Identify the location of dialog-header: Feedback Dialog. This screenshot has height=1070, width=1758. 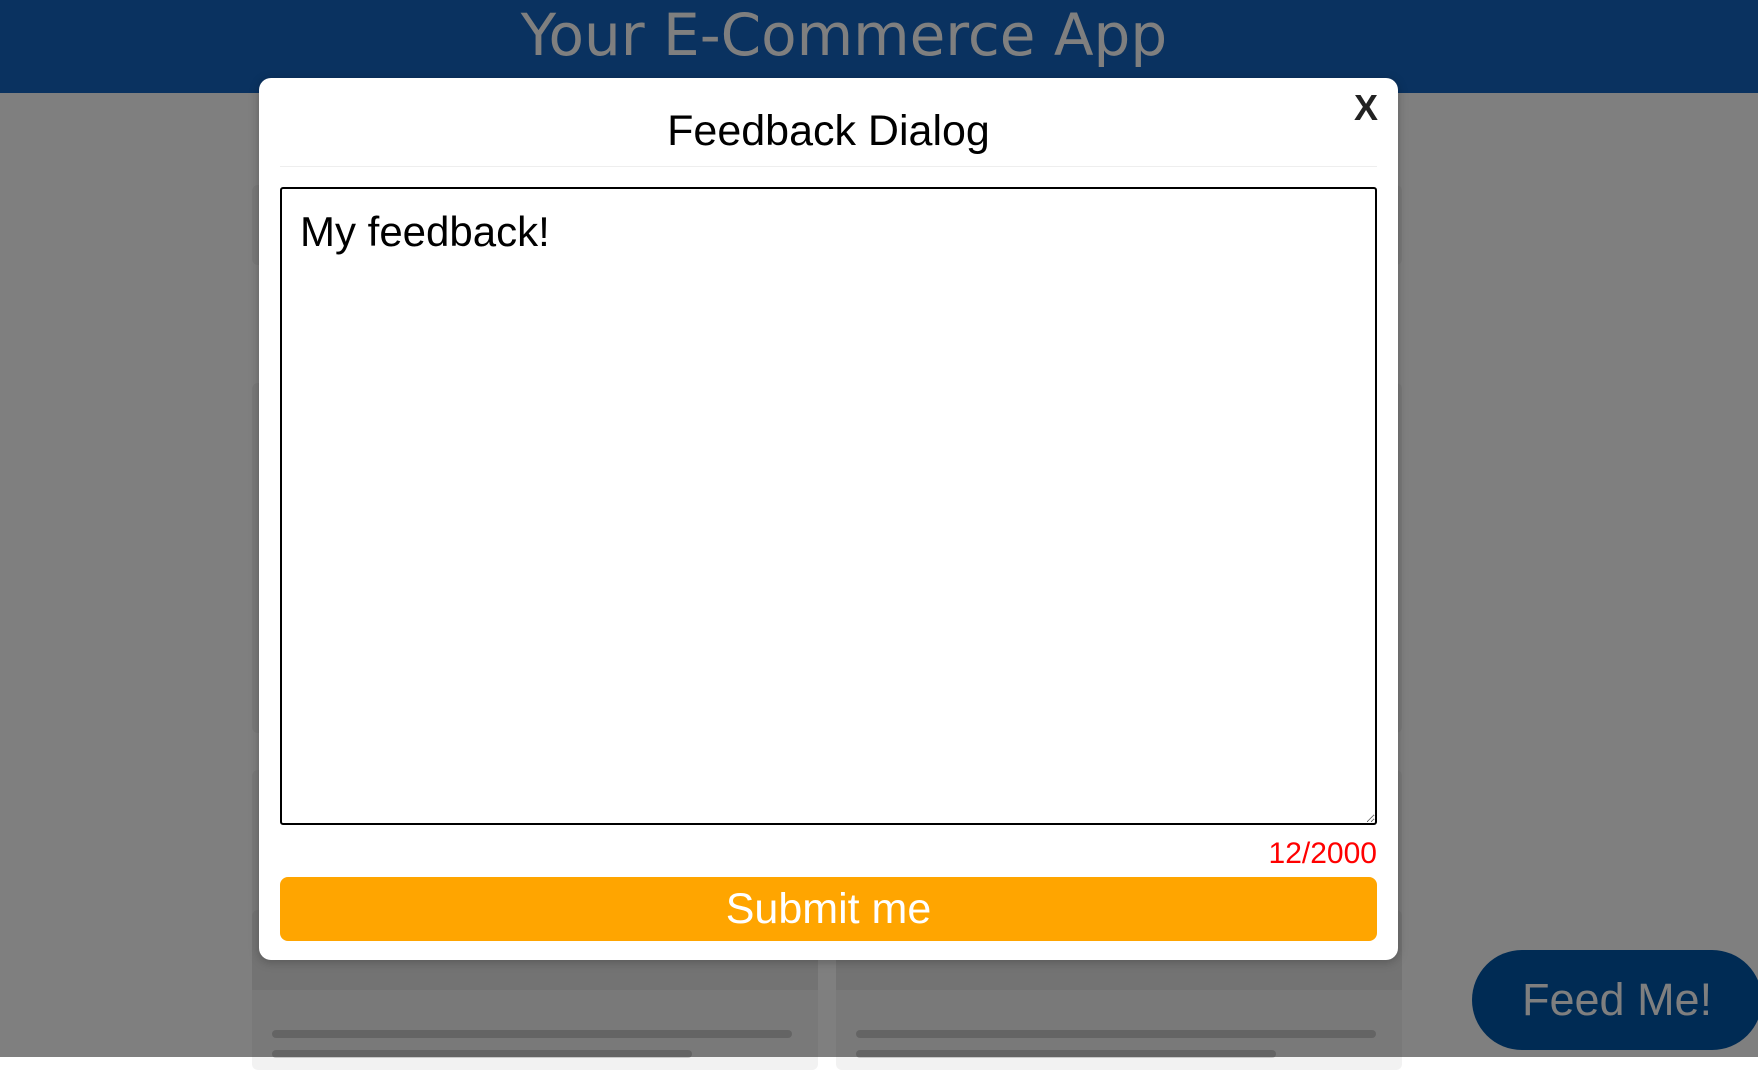
(828, 122).